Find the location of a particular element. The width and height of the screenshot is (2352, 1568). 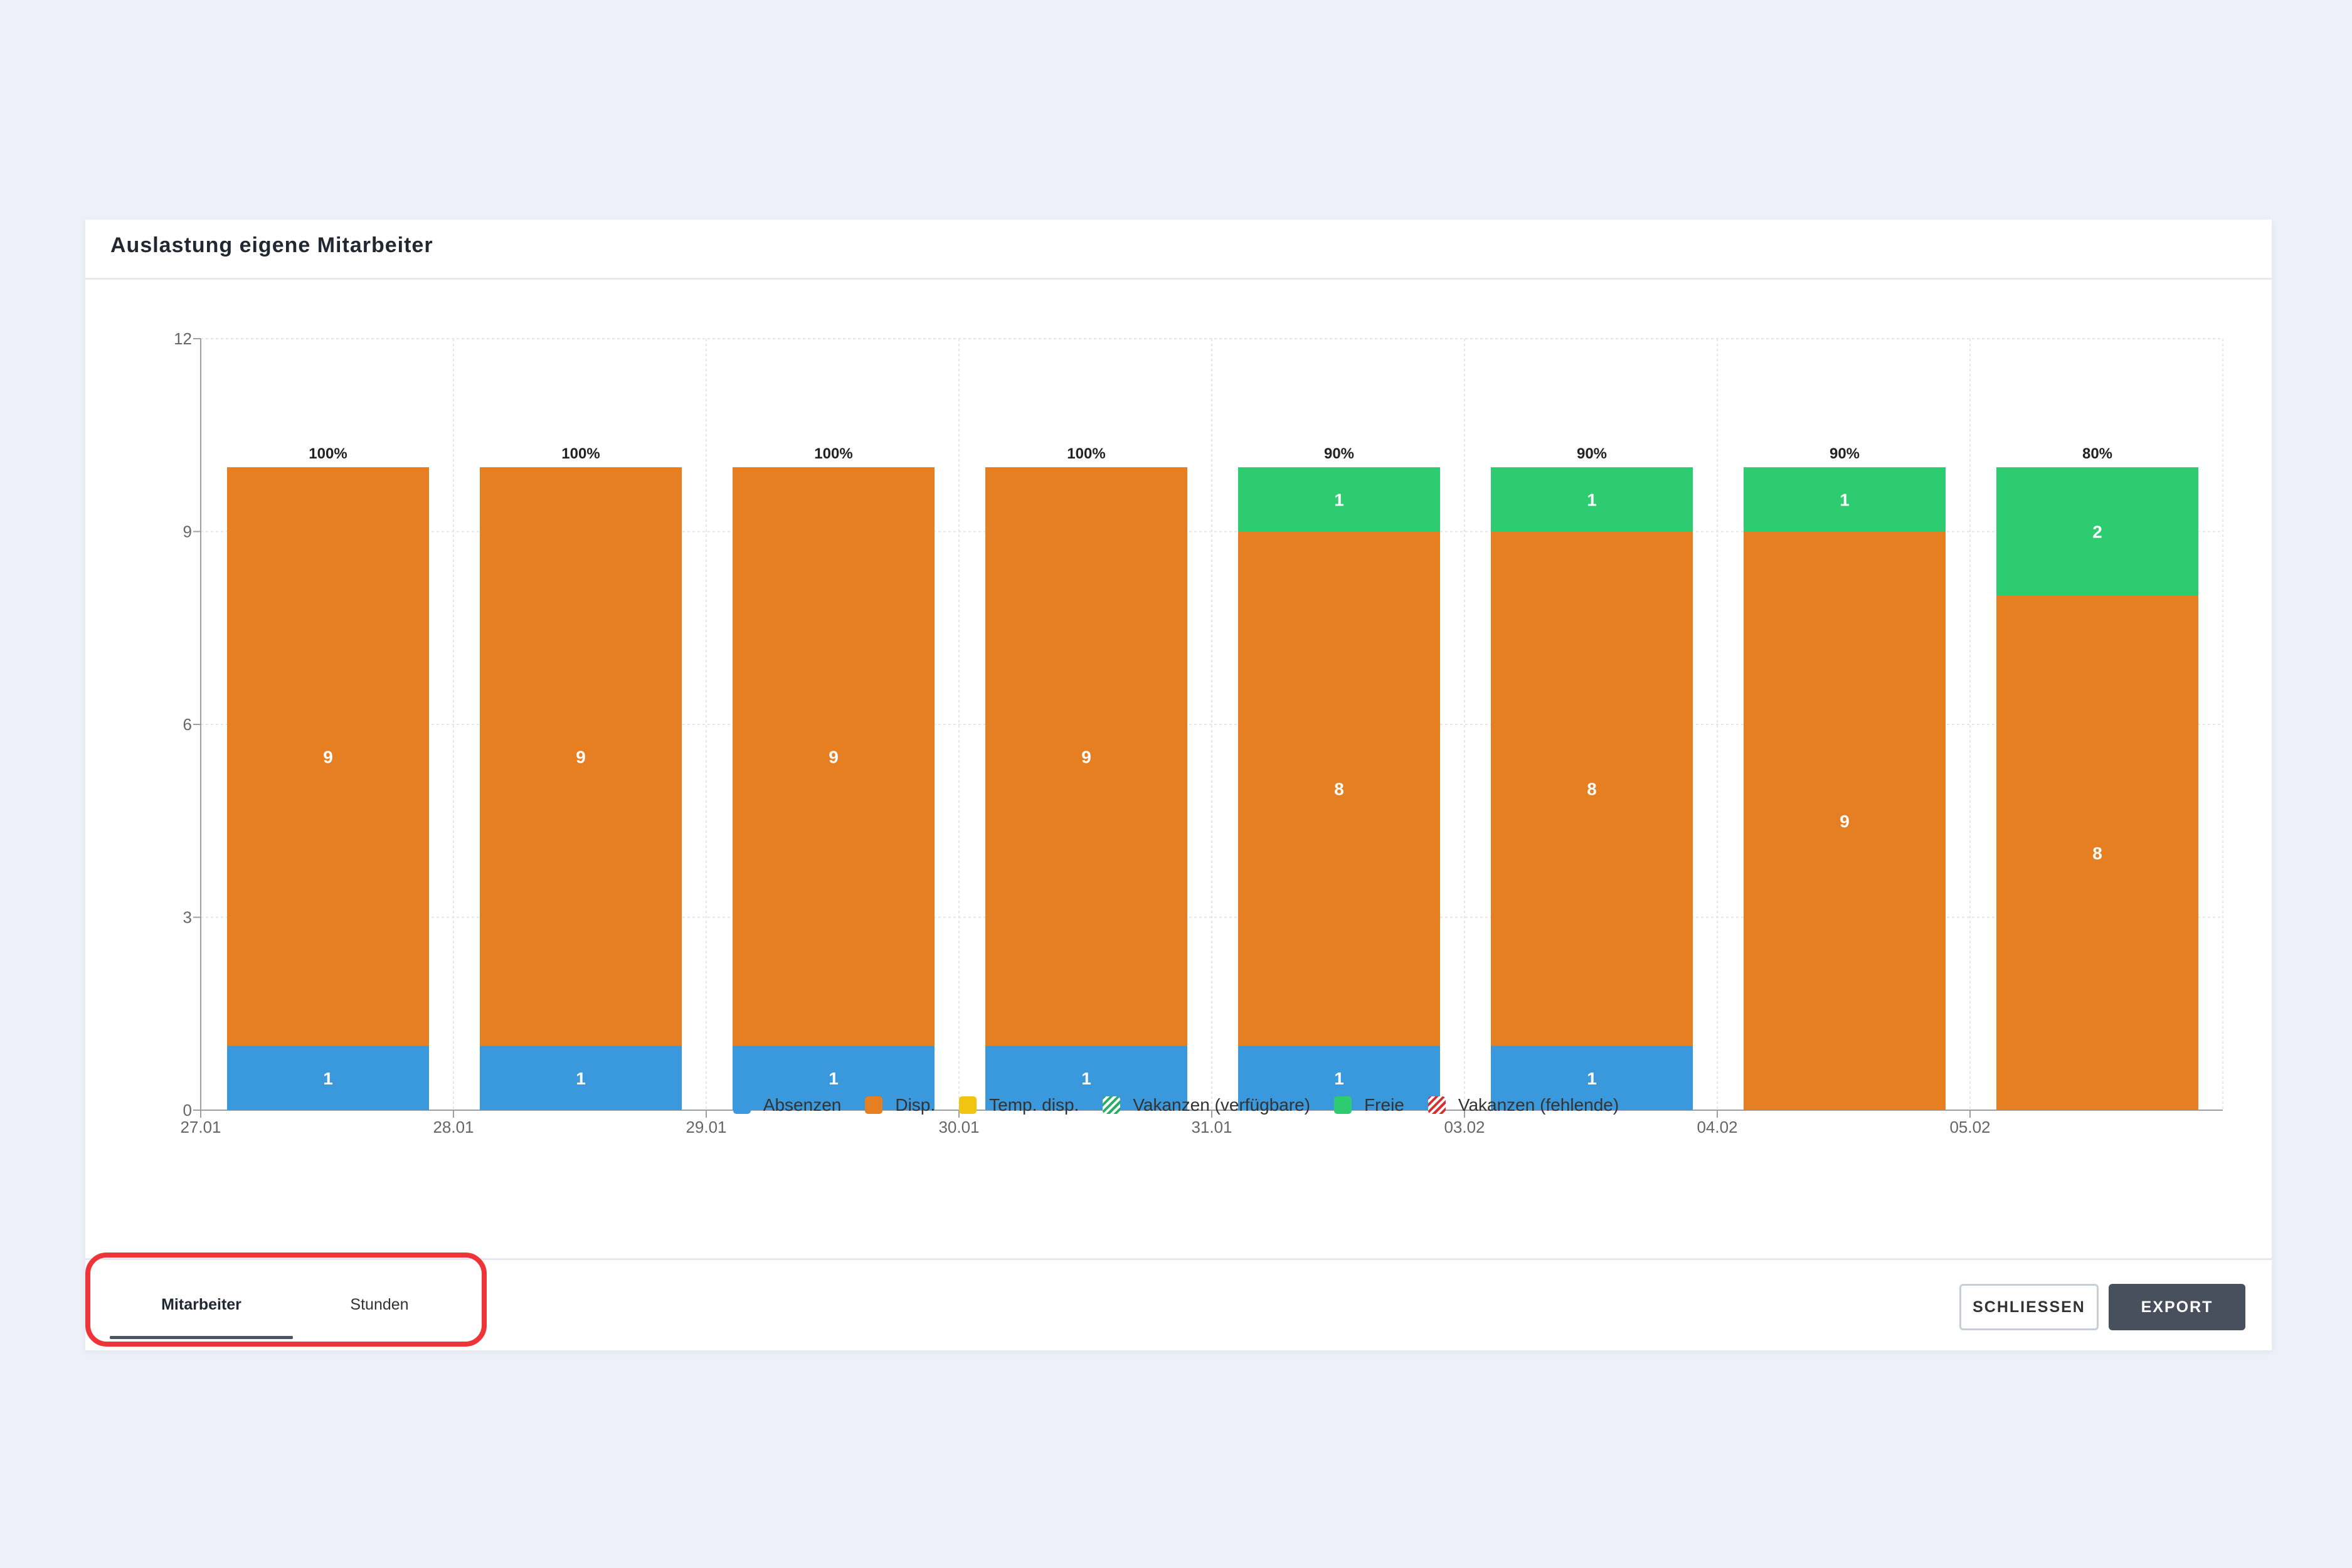

dialog-footer: Mitarbeiter Stunden SCHLIESSEN EXPORT is located at coordinates (1178, 1304).